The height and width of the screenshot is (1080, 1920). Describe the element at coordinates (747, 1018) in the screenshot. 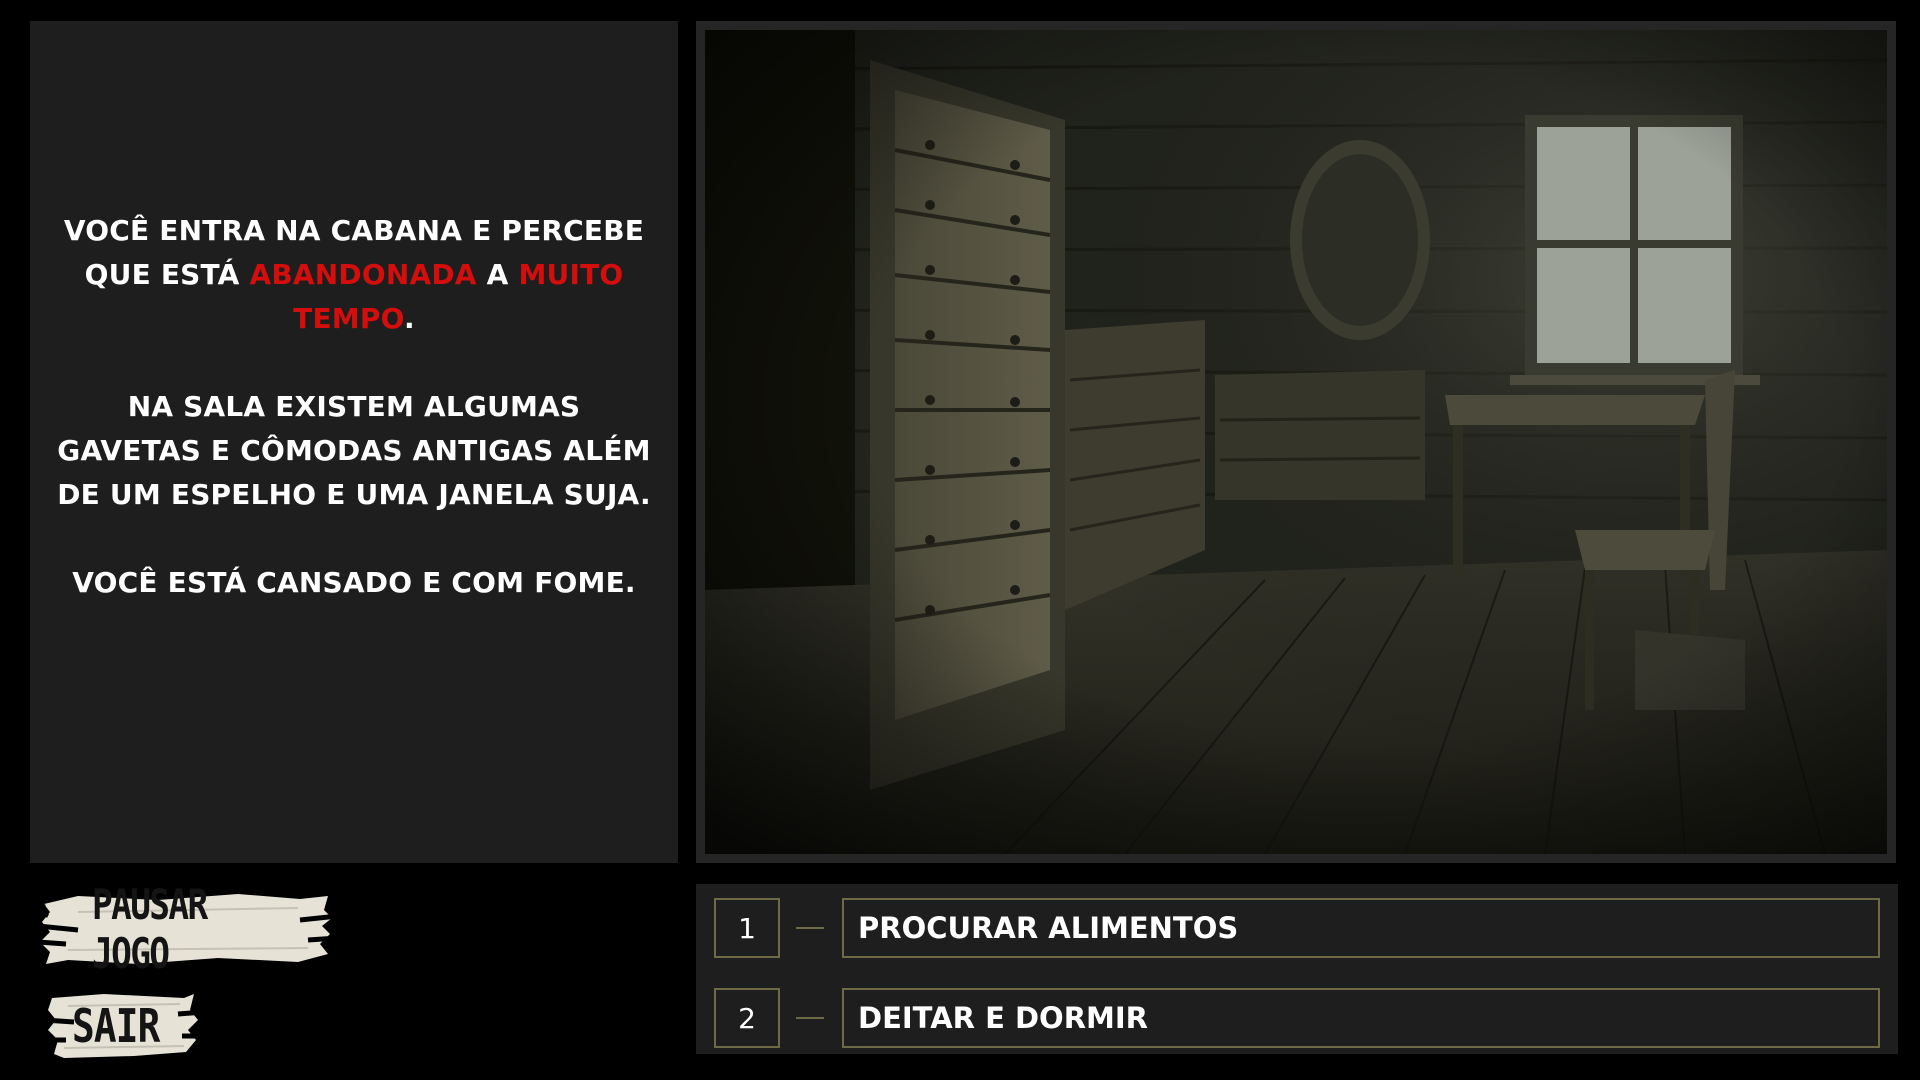

I see `choice-number: 2` at that location.